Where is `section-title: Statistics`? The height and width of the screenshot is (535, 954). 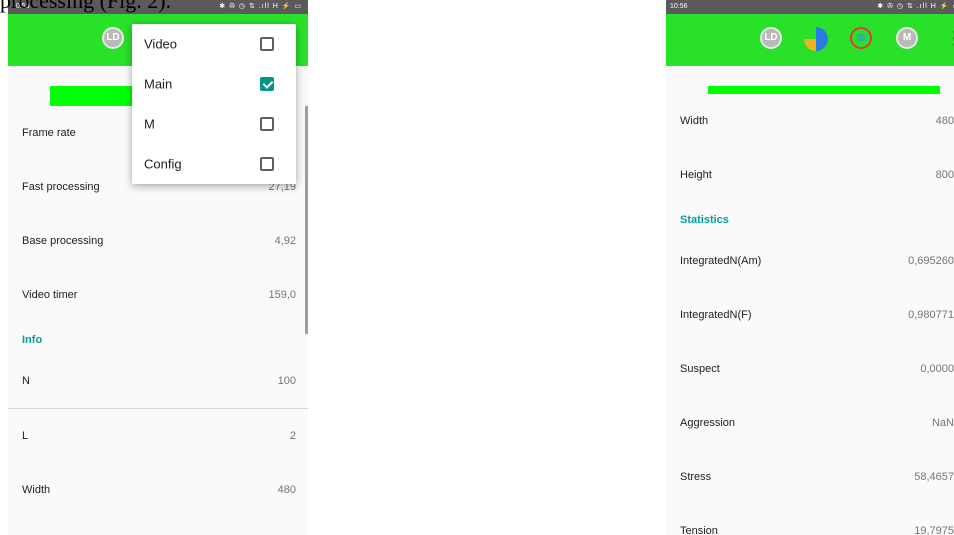
section-title: Statistics is located at coordinates (704, 220).